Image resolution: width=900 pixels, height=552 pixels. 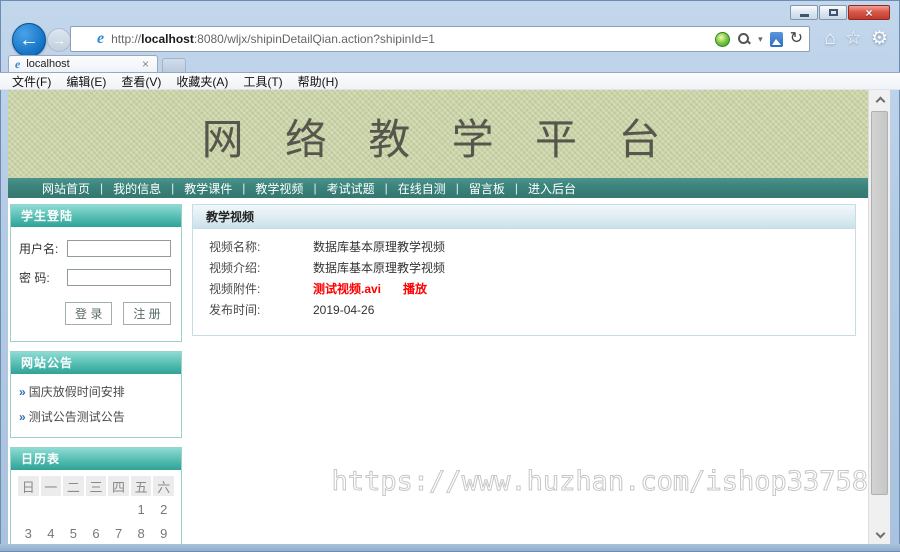 I want to click on scrollbar-thumb, so click(x=879, y=303).